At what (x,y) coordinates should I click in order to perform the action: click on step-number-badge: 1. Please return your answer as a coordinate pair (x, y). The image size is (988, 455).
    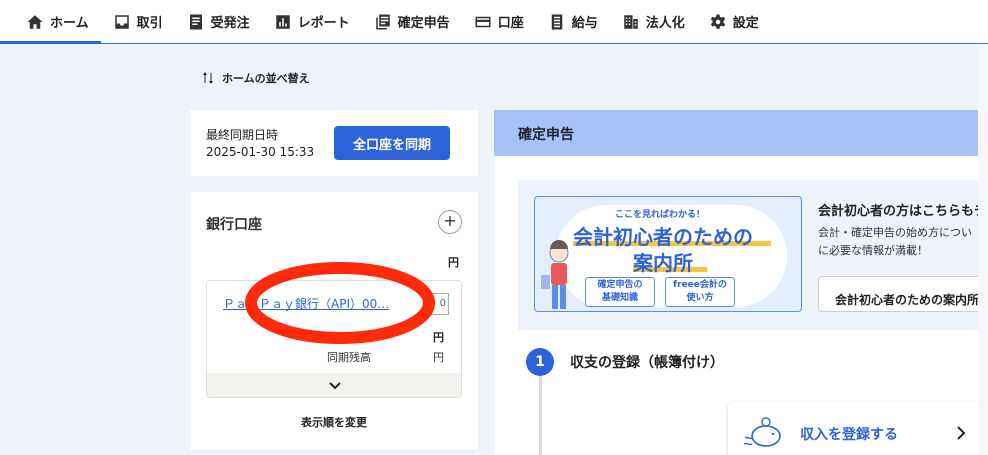
    Looking at the image, I should click on (540, 362).